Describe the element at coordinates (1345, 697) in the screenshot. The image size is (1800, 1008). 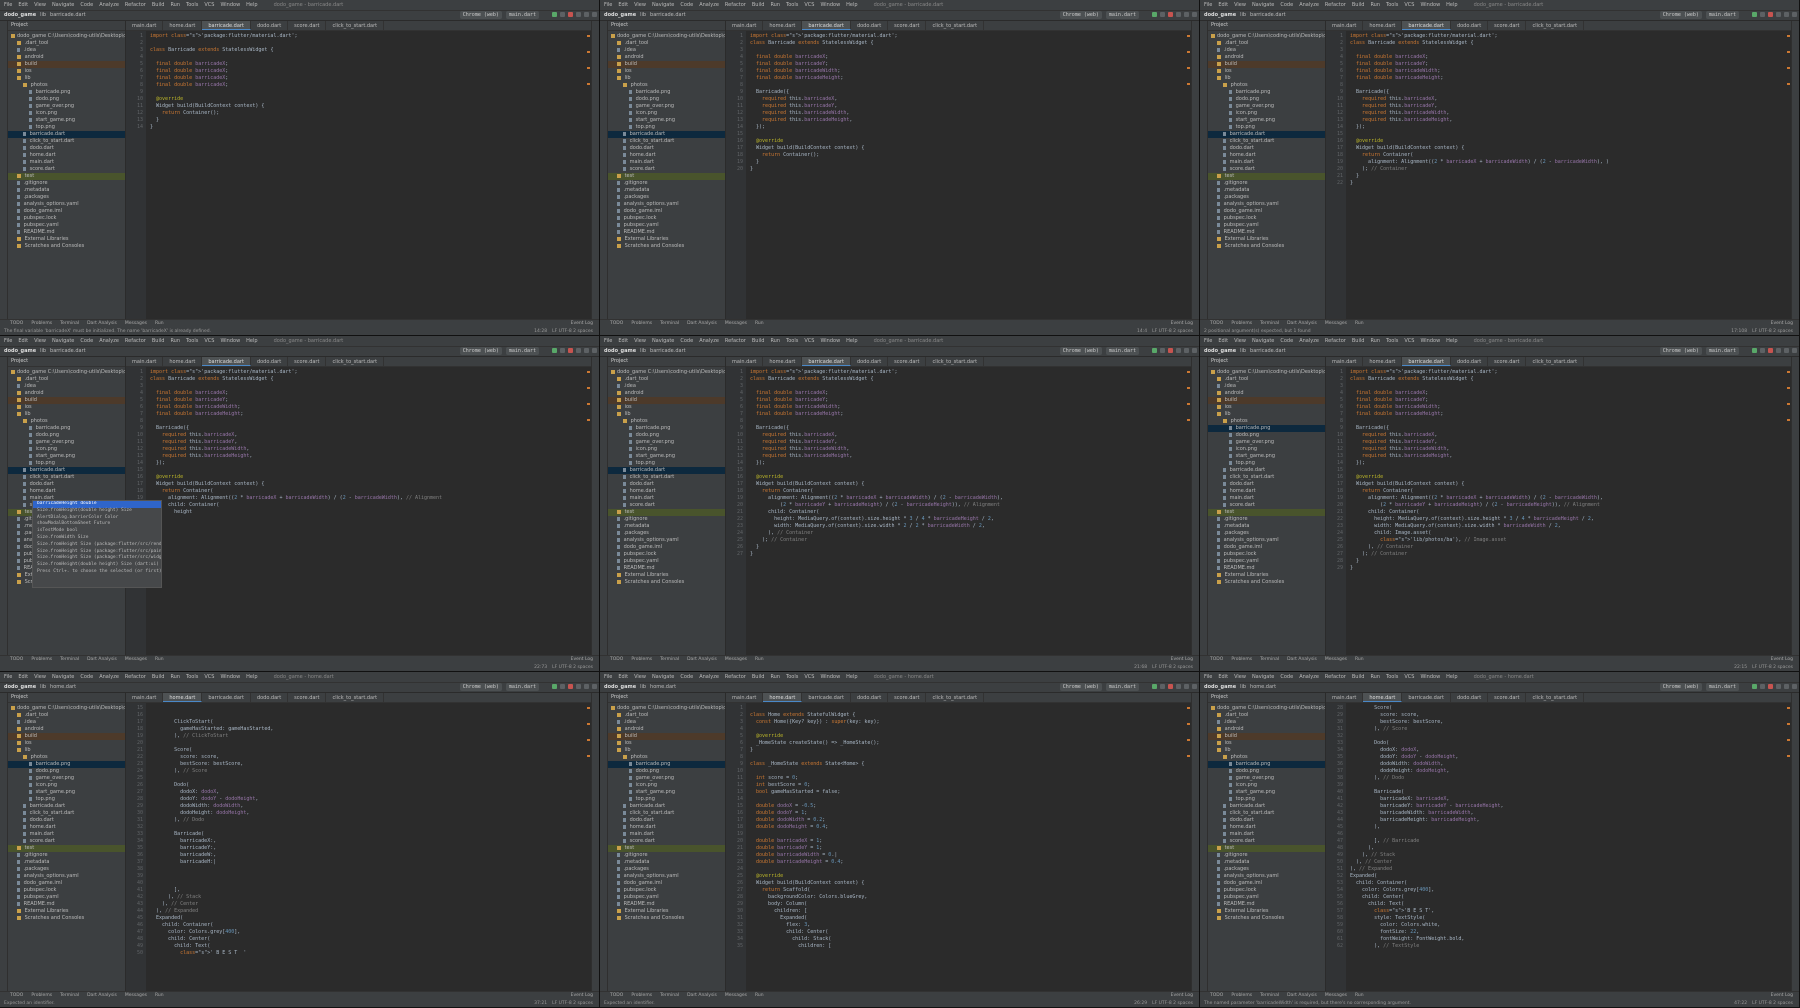
I see `tab-main: main.dart` at that location.